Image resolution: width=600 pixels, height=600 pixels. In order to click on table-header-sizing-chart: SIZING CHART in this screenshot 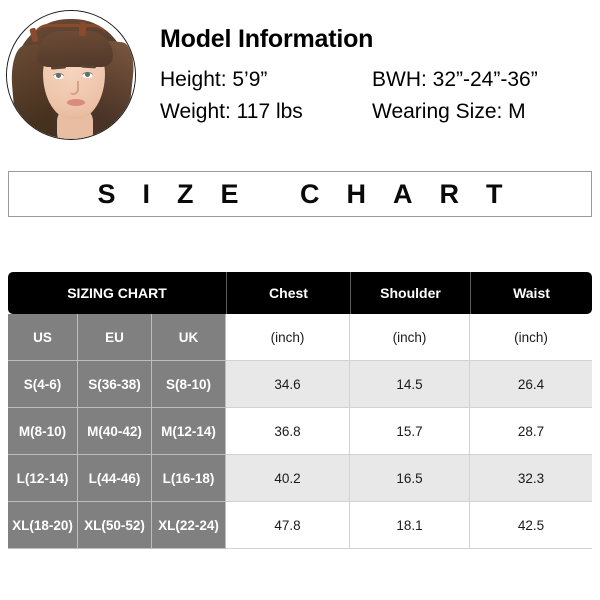, I will do `click(117, 293)`.